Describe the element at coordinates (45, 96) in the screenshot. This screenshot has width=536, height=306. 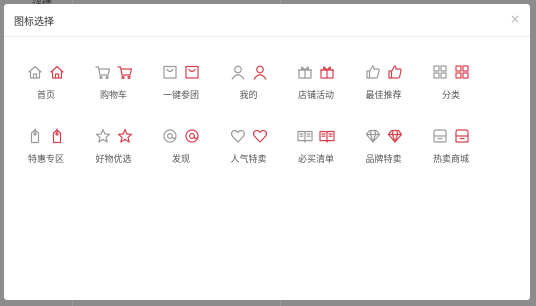
I see `icon-option-label: 首页` at that location.